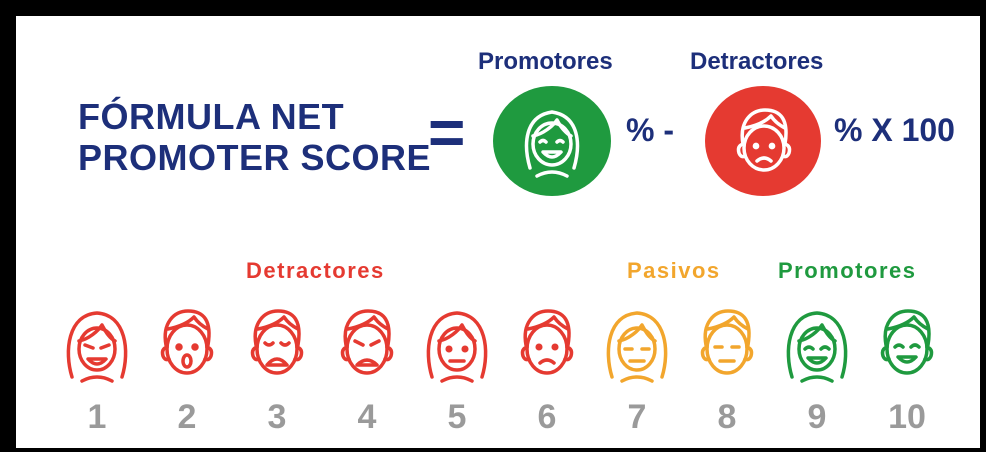 The image size is (986, 452). I want to click on passives-group-label: Pasivos, so click(674, 270).